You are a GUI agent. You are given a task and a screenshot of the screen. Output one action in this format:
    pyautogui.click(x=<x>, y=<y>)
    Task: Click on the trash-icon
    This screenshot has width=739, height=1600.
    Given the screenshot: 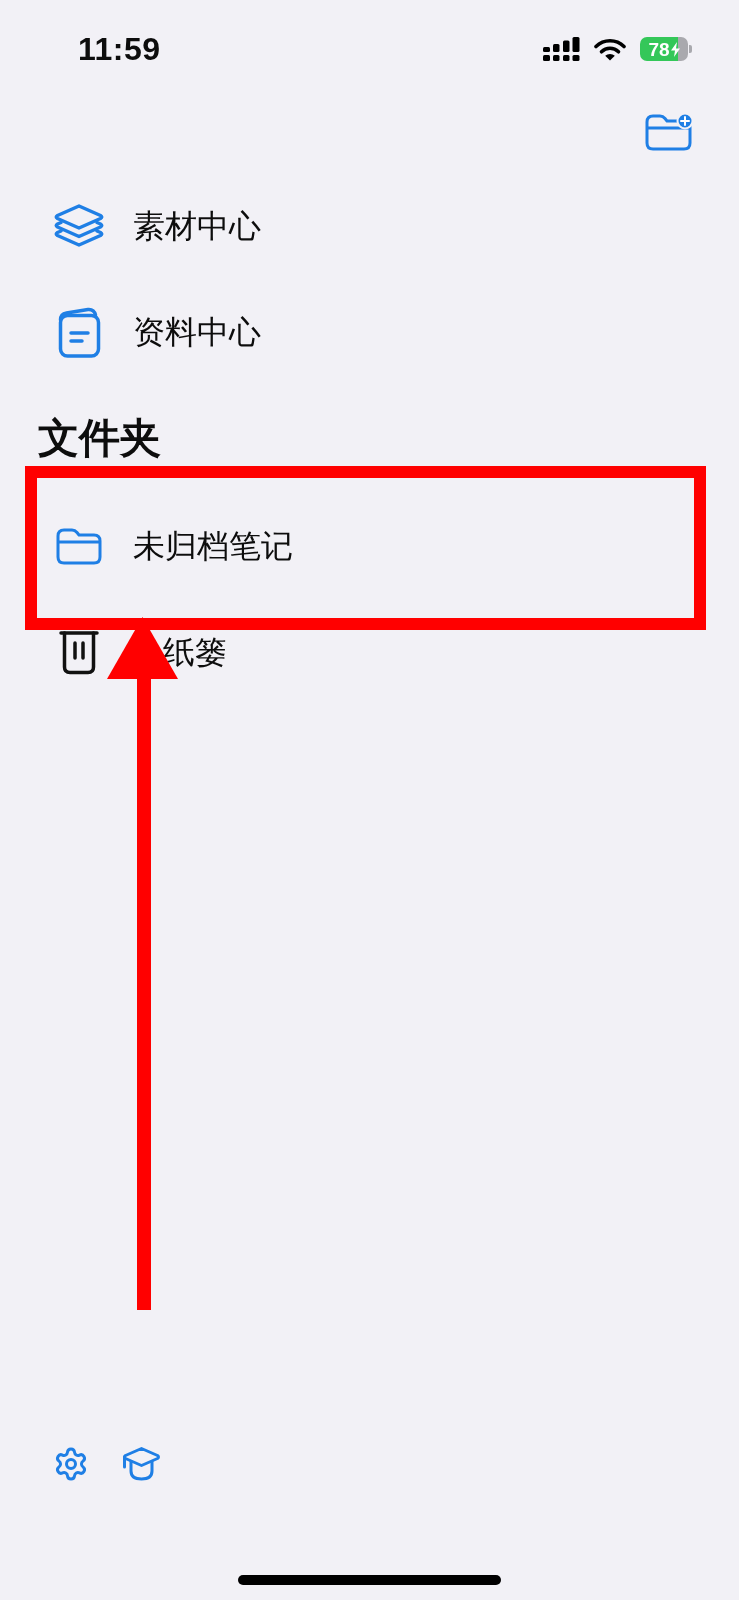 What is the action you would take?
    pyautogui.click(x=79, y=652)
    